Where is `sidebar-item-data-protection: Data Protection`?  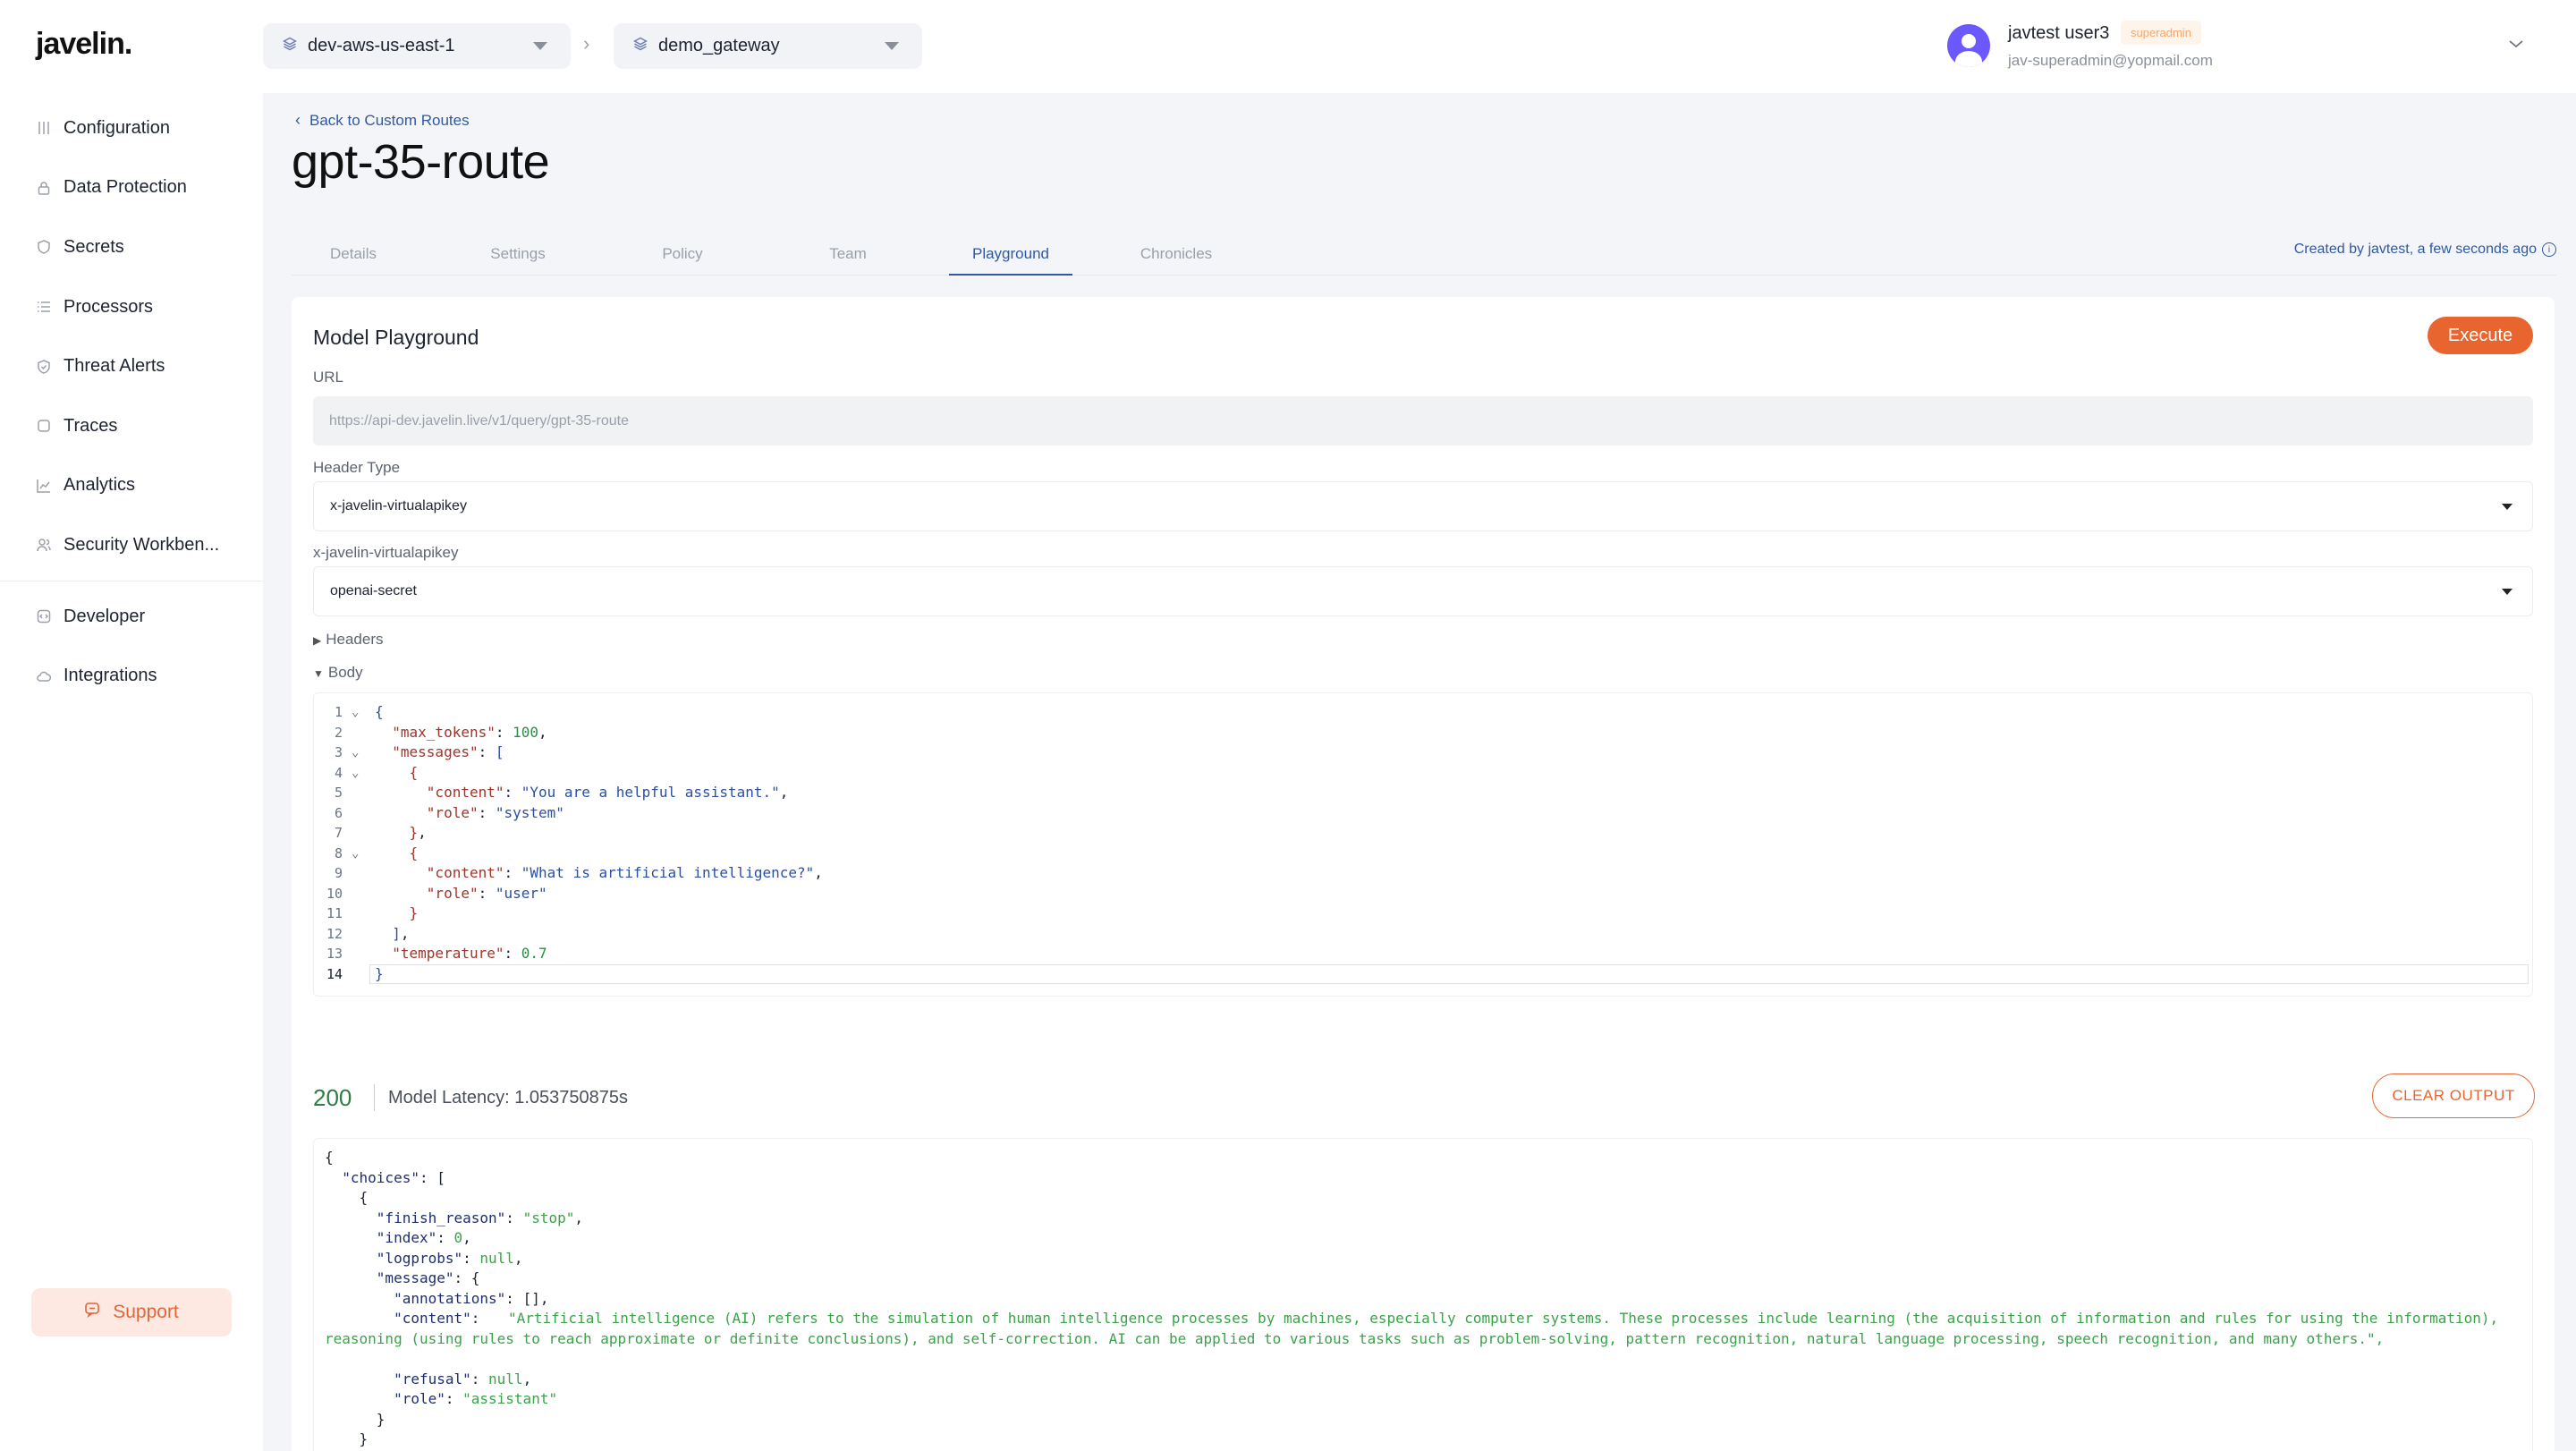
sidebar-item-data-protection: Data Protection is located at coordinates (131, 188).